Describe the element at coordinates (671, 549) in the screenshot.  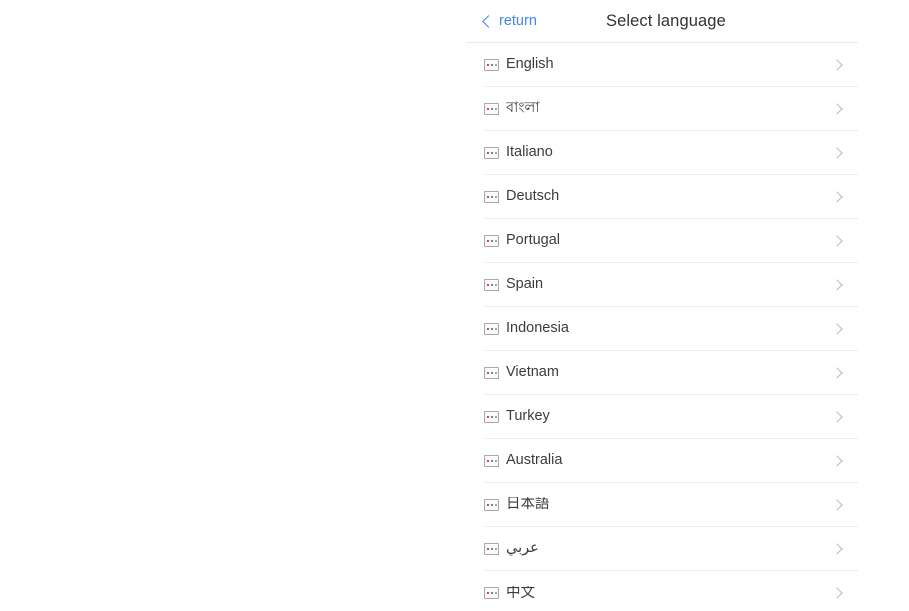
I see `language-row: عربي` at that location.